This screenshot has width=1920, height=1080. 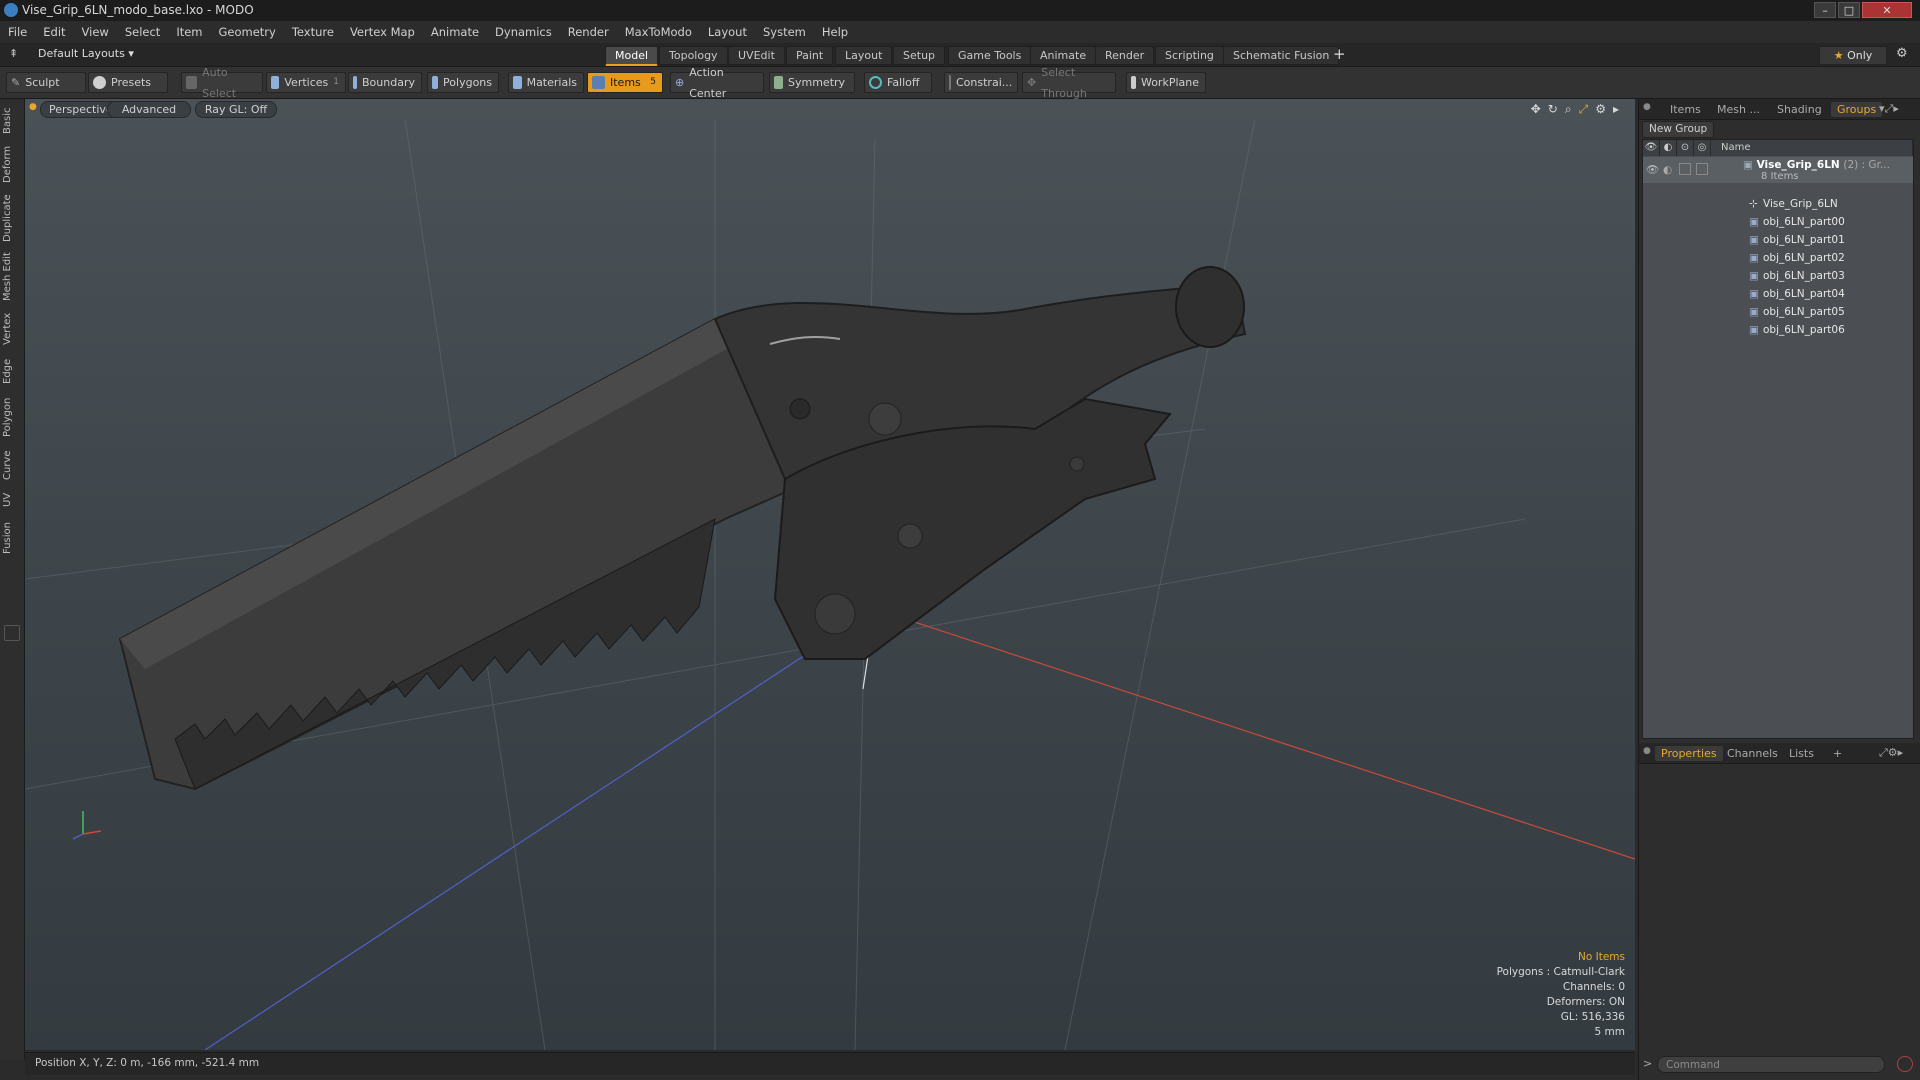 I want to click on list-item: ▣ obj_6LN_part02, so click(x=1778, y=258).